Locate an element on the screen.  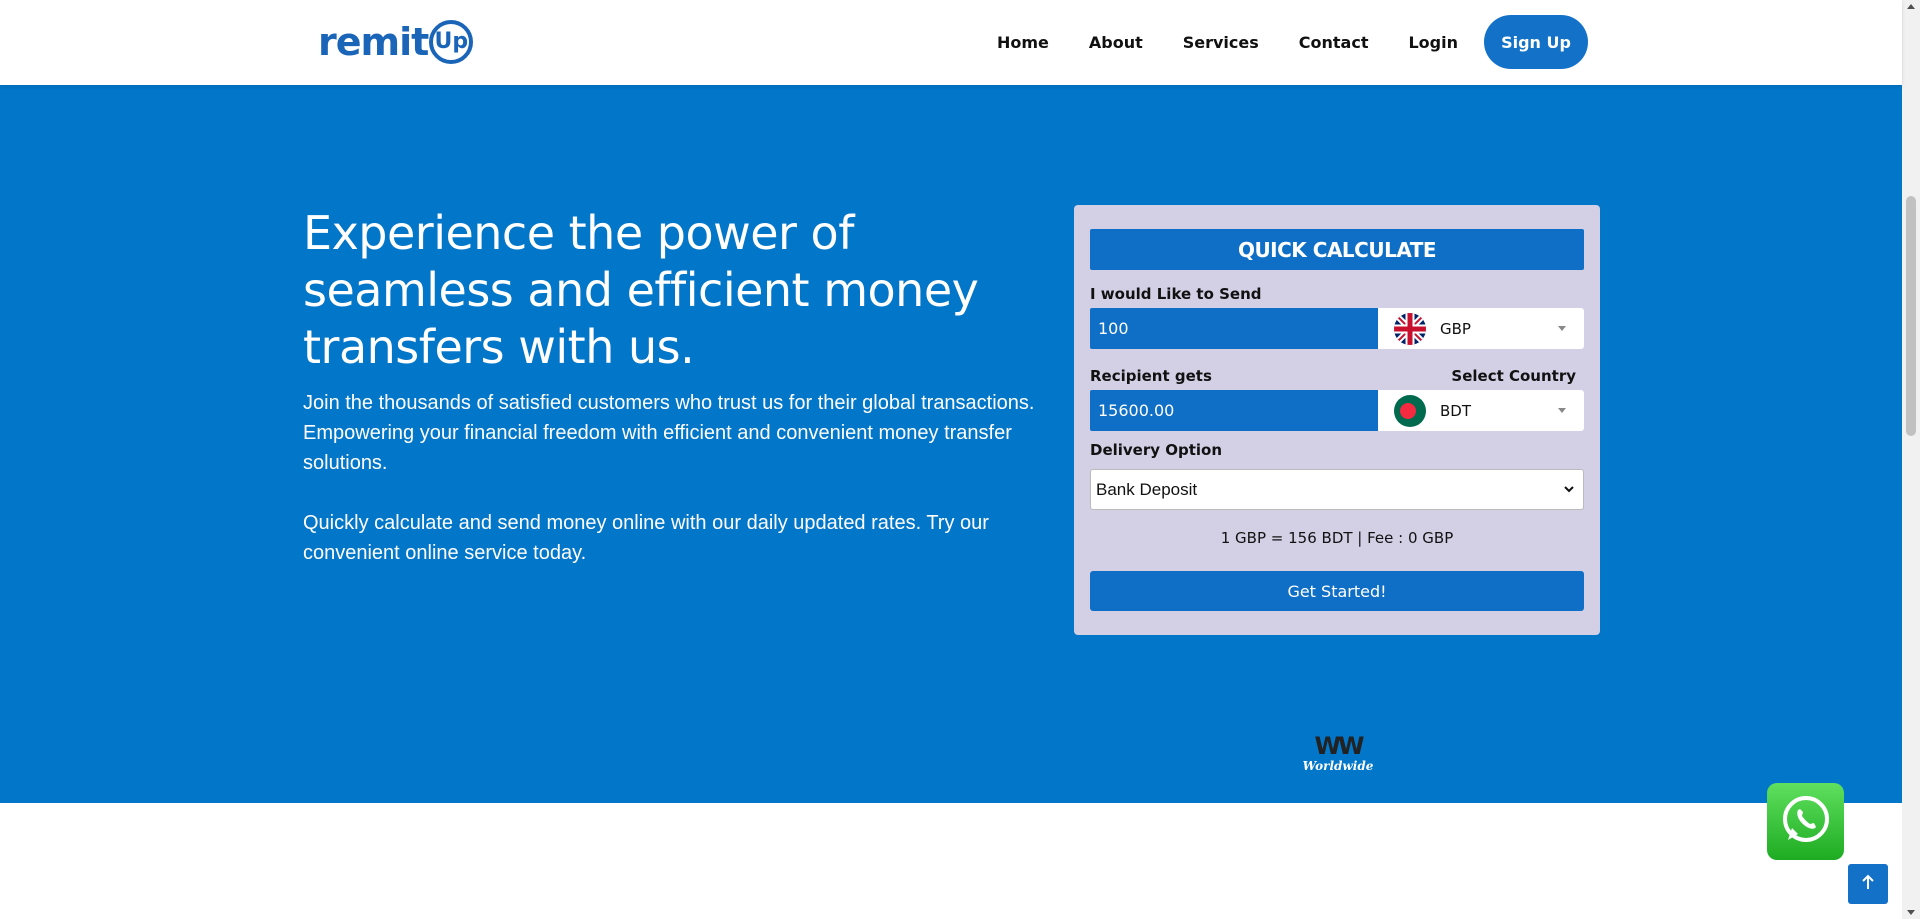
card-title: QUICK CALCULATE is located at coordinates (1337, 249).